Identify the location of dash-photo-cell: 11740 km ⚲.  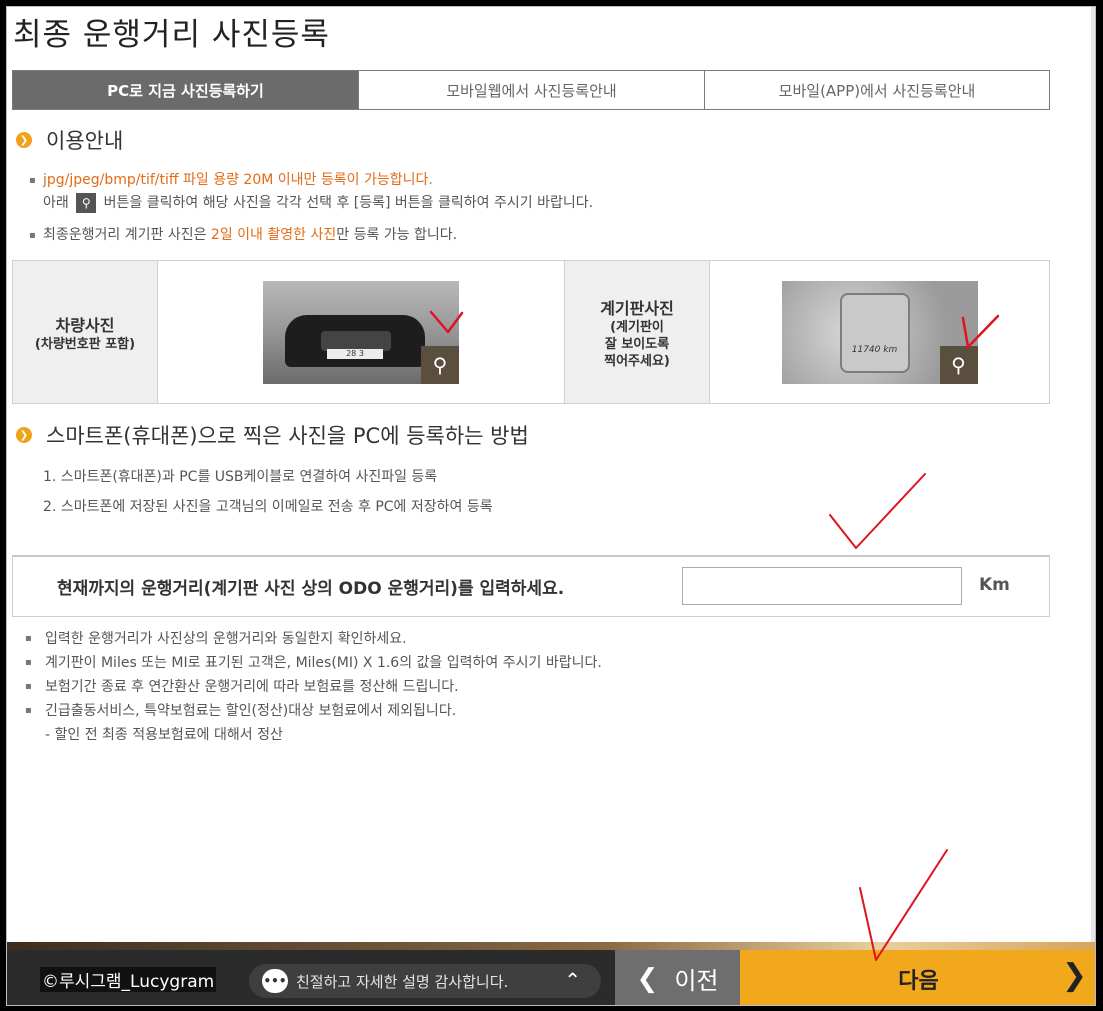
(879, 332).